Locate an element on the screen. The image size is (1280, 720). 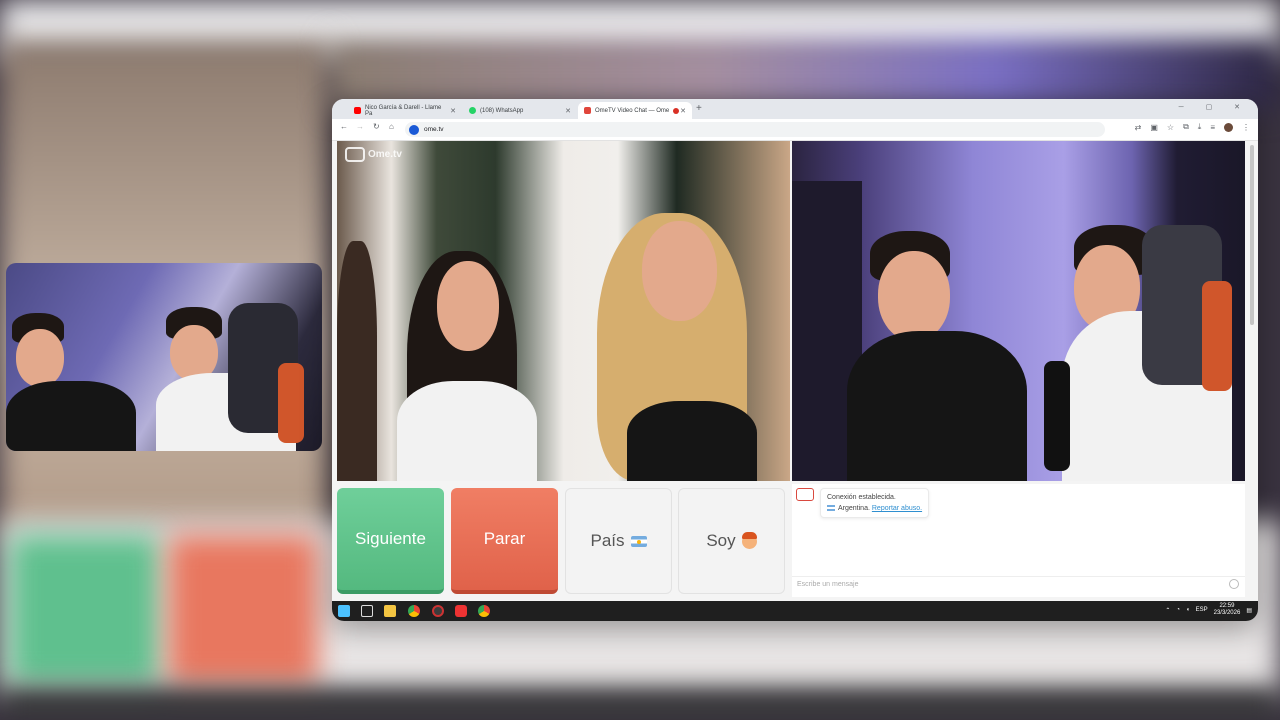
country-button-label: País is located at coordinates (607, 540).